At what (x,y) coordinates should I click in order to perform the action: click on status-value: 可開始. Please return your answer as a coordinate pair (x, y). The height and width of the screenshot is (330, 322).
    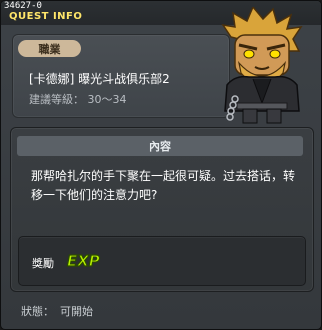
    Looking at the image, I should click on (76, 311).